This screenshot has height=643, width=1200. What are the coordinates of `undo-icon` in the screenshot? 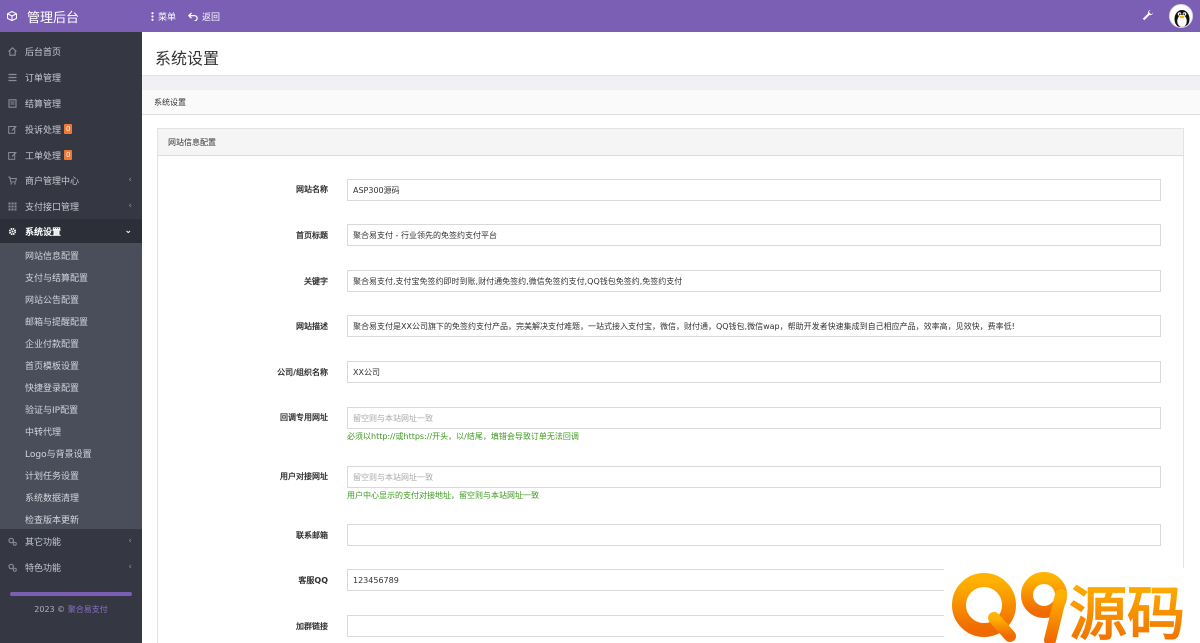 It's located at (193, 16).